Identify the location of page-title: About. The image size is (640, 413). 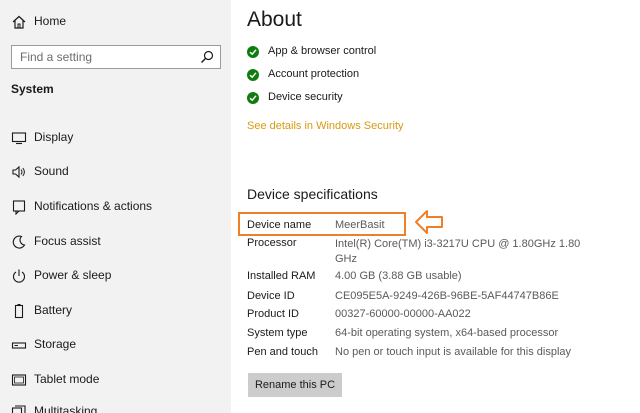
(274, 19).